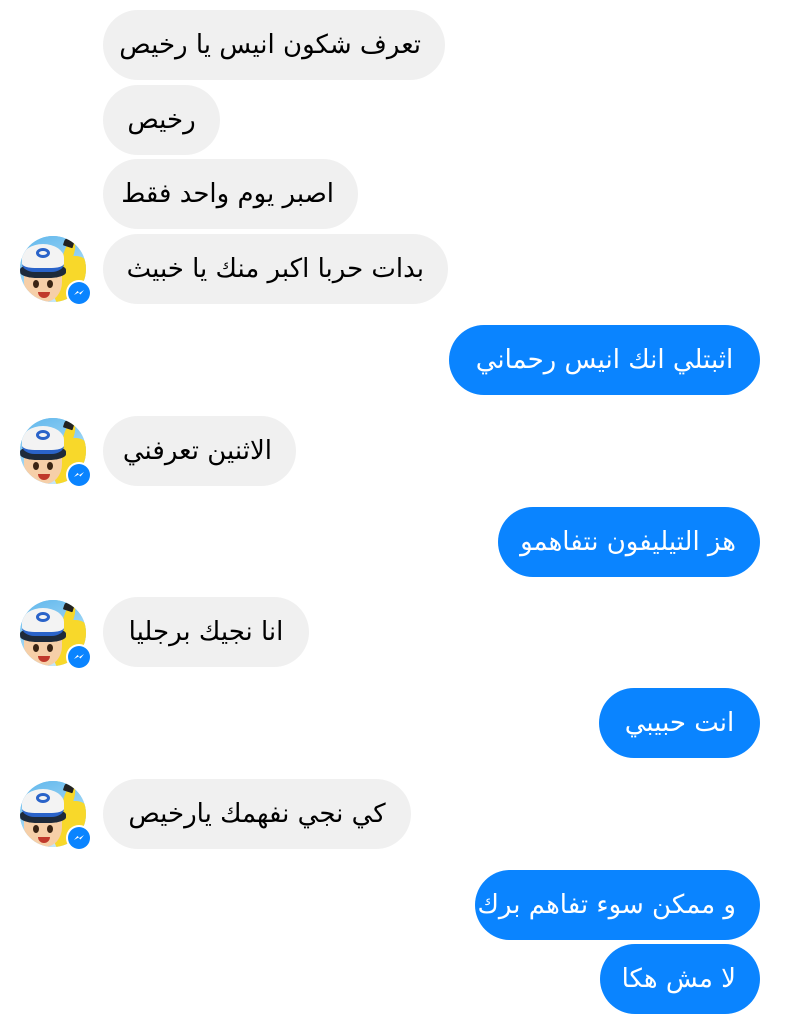  Describe the element at coordinates (275, 269) in the screenshot. I see `message-bubble-incoming: بدات حربا اكبر منك يا خبيث` at that location.